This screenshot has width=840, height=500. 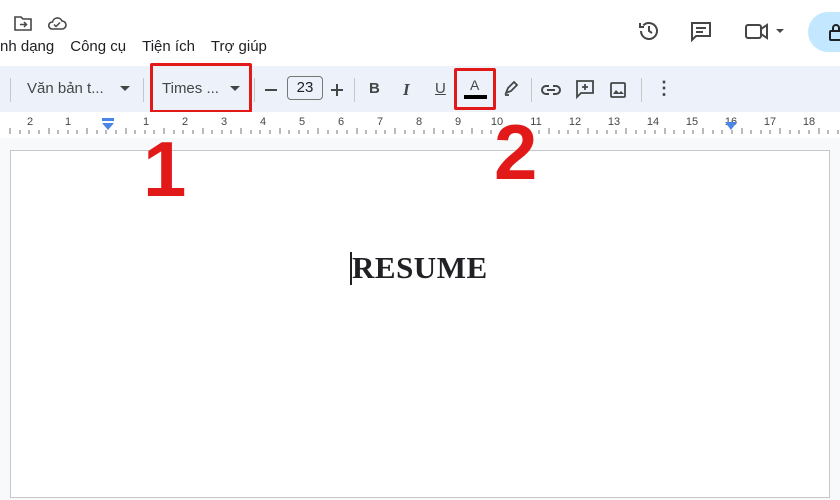 What do you see at coordinates (263, 122) in the screenshot?
I see `ruler-label: 4` at bounding box center [263, 122].